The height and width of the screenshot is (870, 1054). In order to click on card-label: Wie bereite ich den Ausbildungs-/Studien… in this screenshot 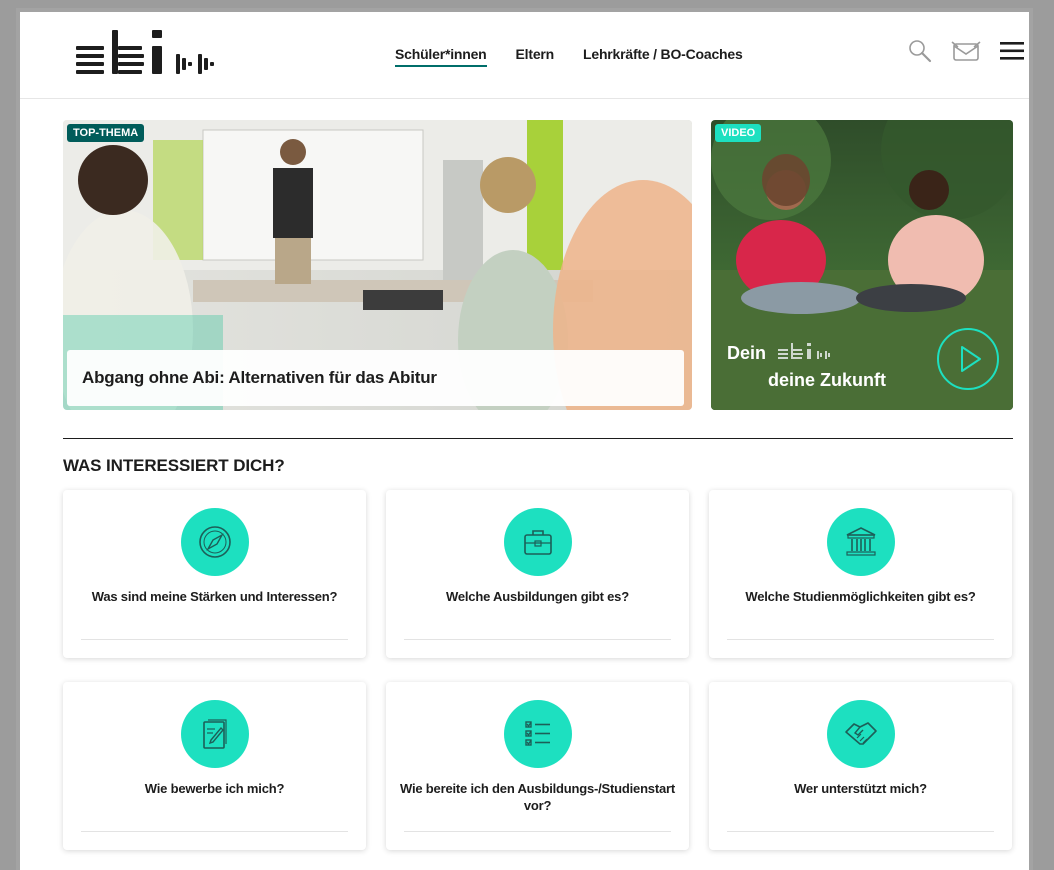, I will do `click(537, 797)`.